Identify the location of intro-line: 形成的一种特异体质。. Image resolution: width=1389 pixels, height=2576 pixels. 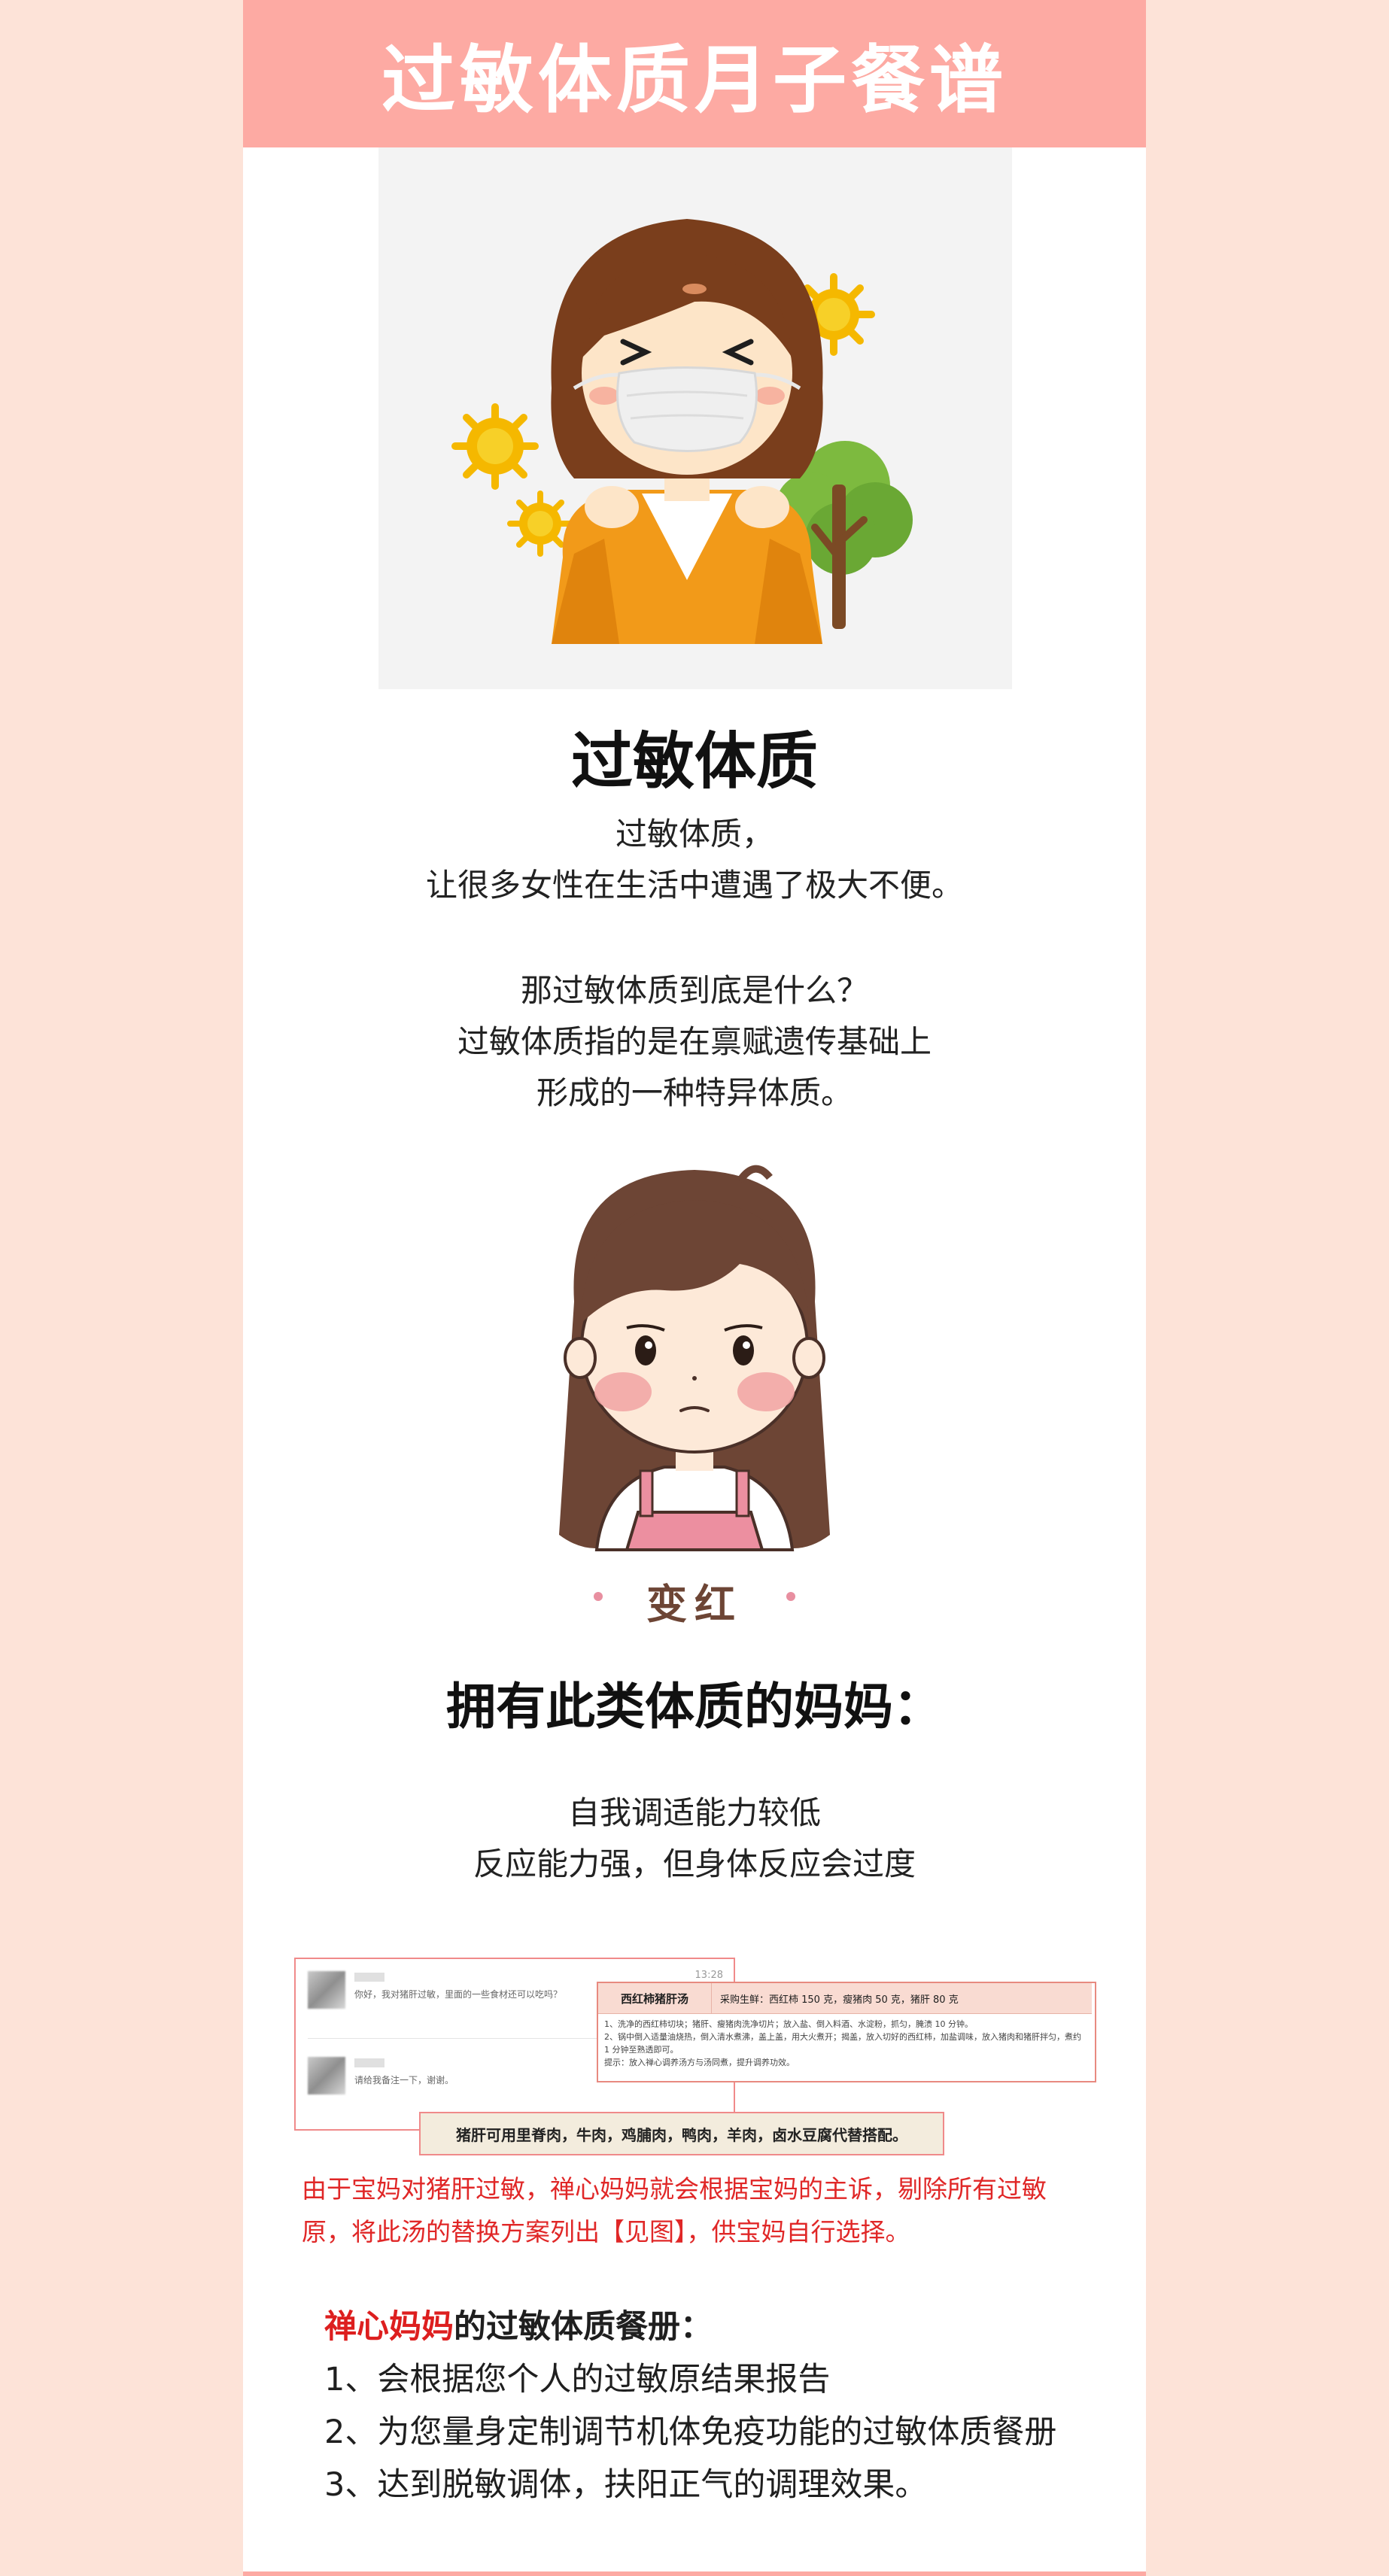
(694, 1092).